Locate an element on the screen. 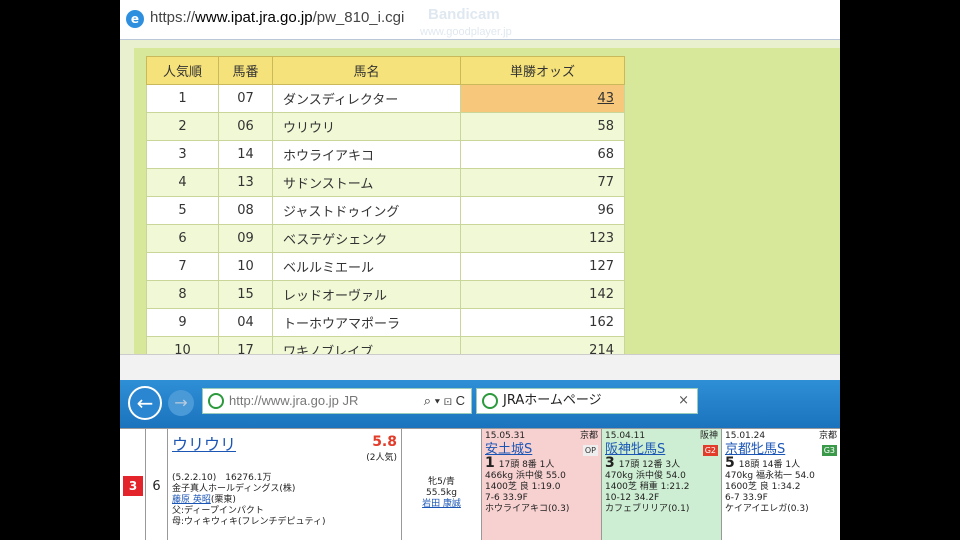 This screenshot has width=960, height=540. horse-number: 08 is located at coordinates (245, 210).